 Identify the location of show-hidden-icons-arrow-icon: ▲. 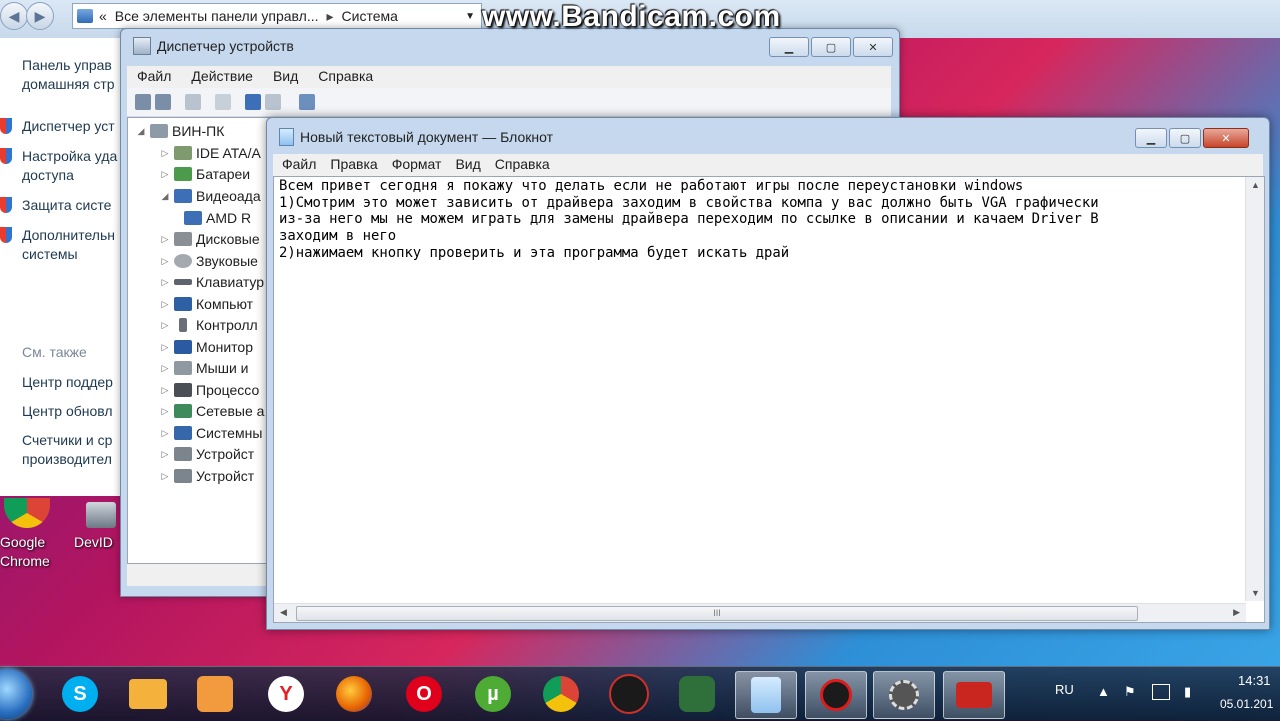
(1103, 691).